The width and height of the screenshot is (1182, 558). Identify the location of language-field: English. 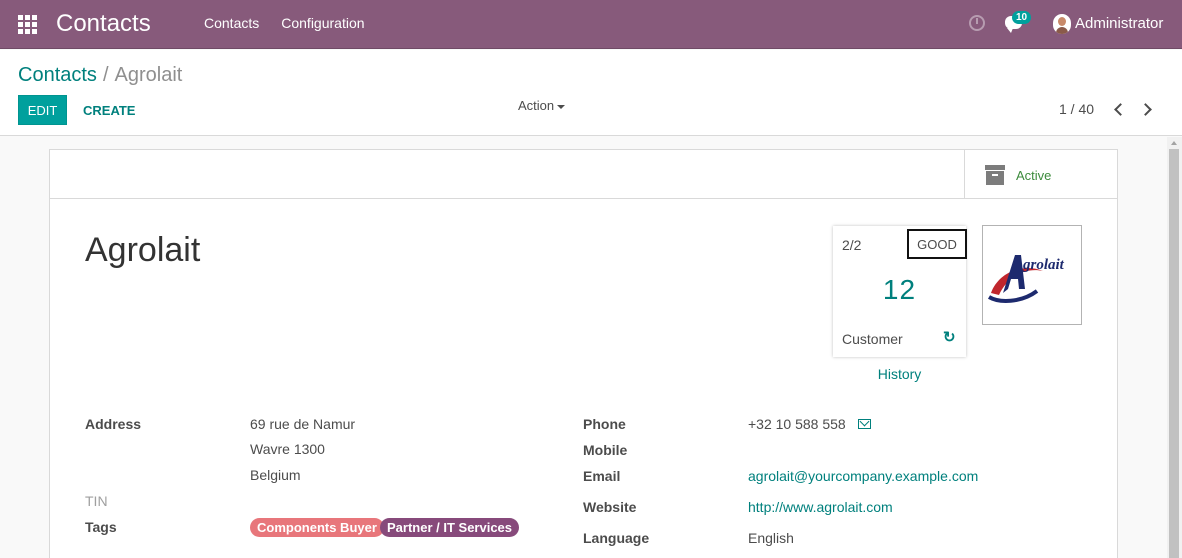
(771, 538).